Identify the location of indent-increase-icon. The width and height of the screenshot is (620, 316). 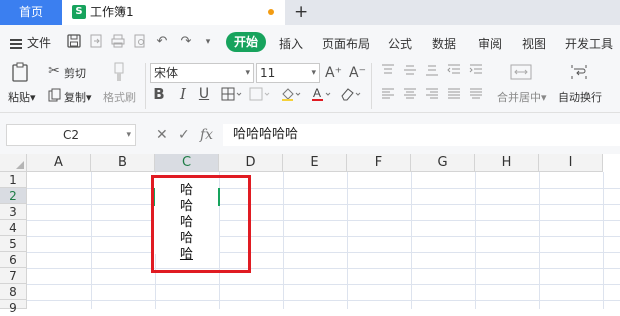
(476, 72).